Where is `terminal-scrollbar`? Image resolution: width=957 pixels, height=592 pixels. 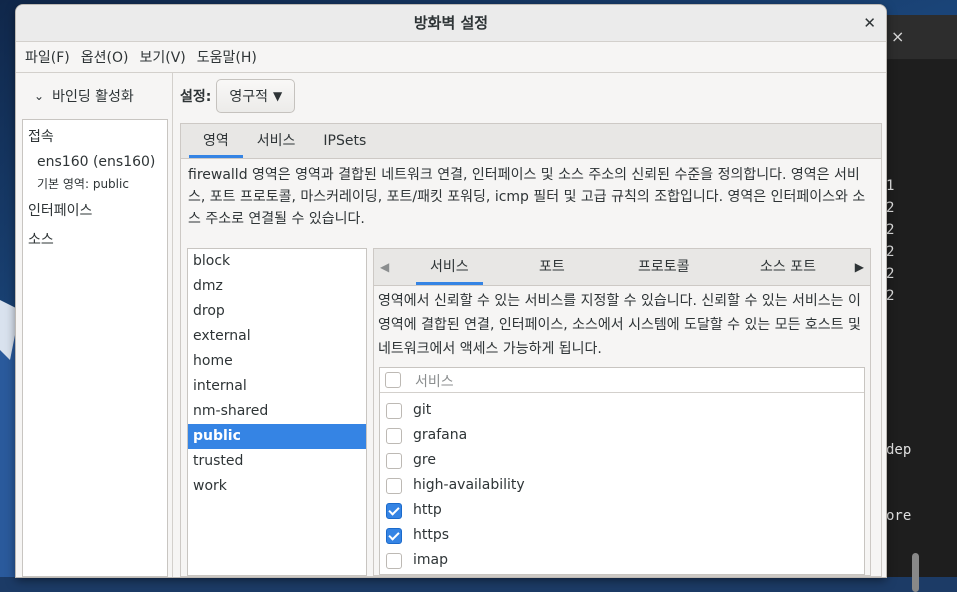
terminal-scrollbar is located at coordinates (915, 572).